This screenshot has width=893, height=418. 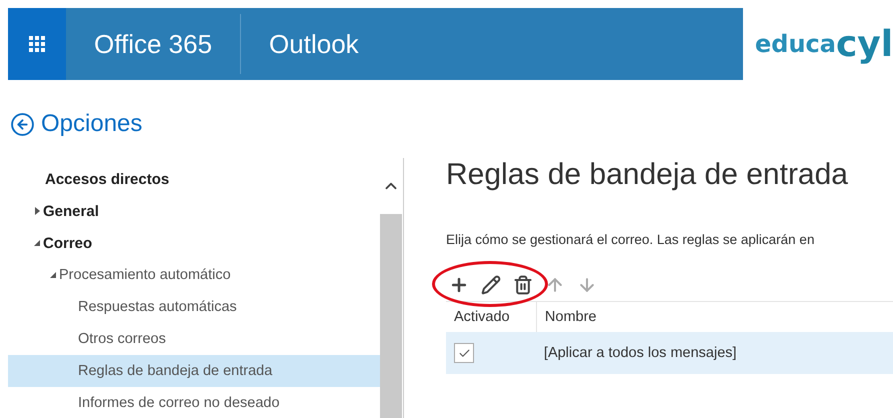 I want to click on app-launcher-button, so click(x=37, y=44).